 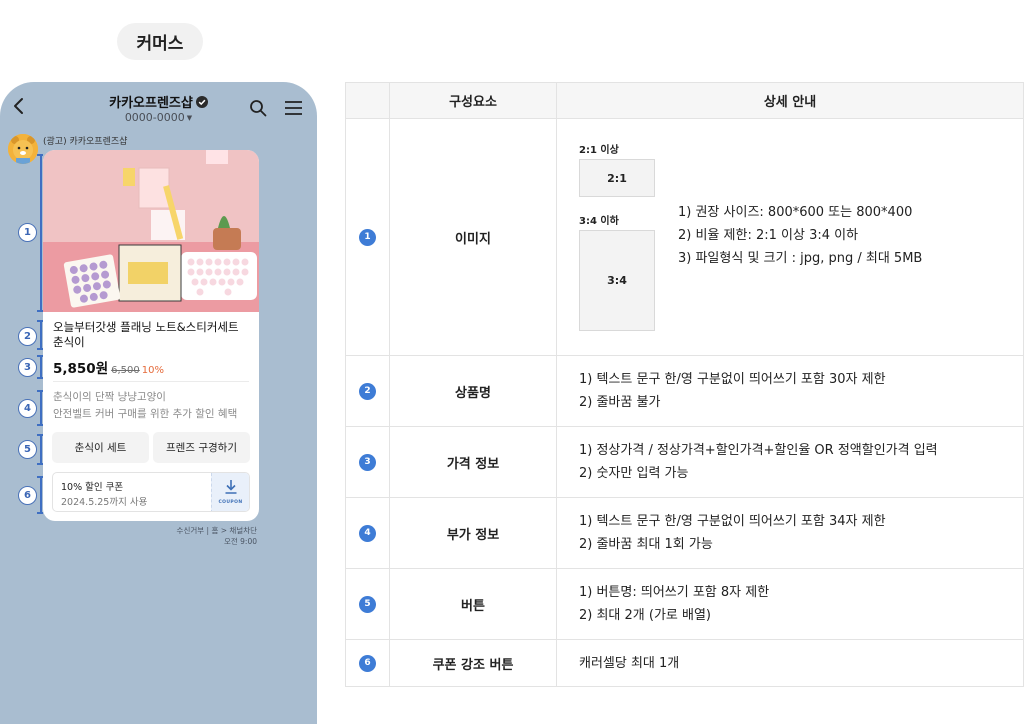 I want to click on additional-info: 춘식이의 단짝 냥냥고양이 안전벨트 커버 구매를 위한 추가 할인 혜택, so click(x=153, y=406).